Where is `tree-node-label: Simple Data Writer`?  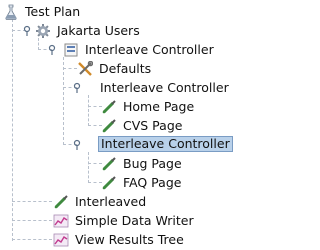 tree-node-label: Simple Data Writer is located at coordinates (134, 220).